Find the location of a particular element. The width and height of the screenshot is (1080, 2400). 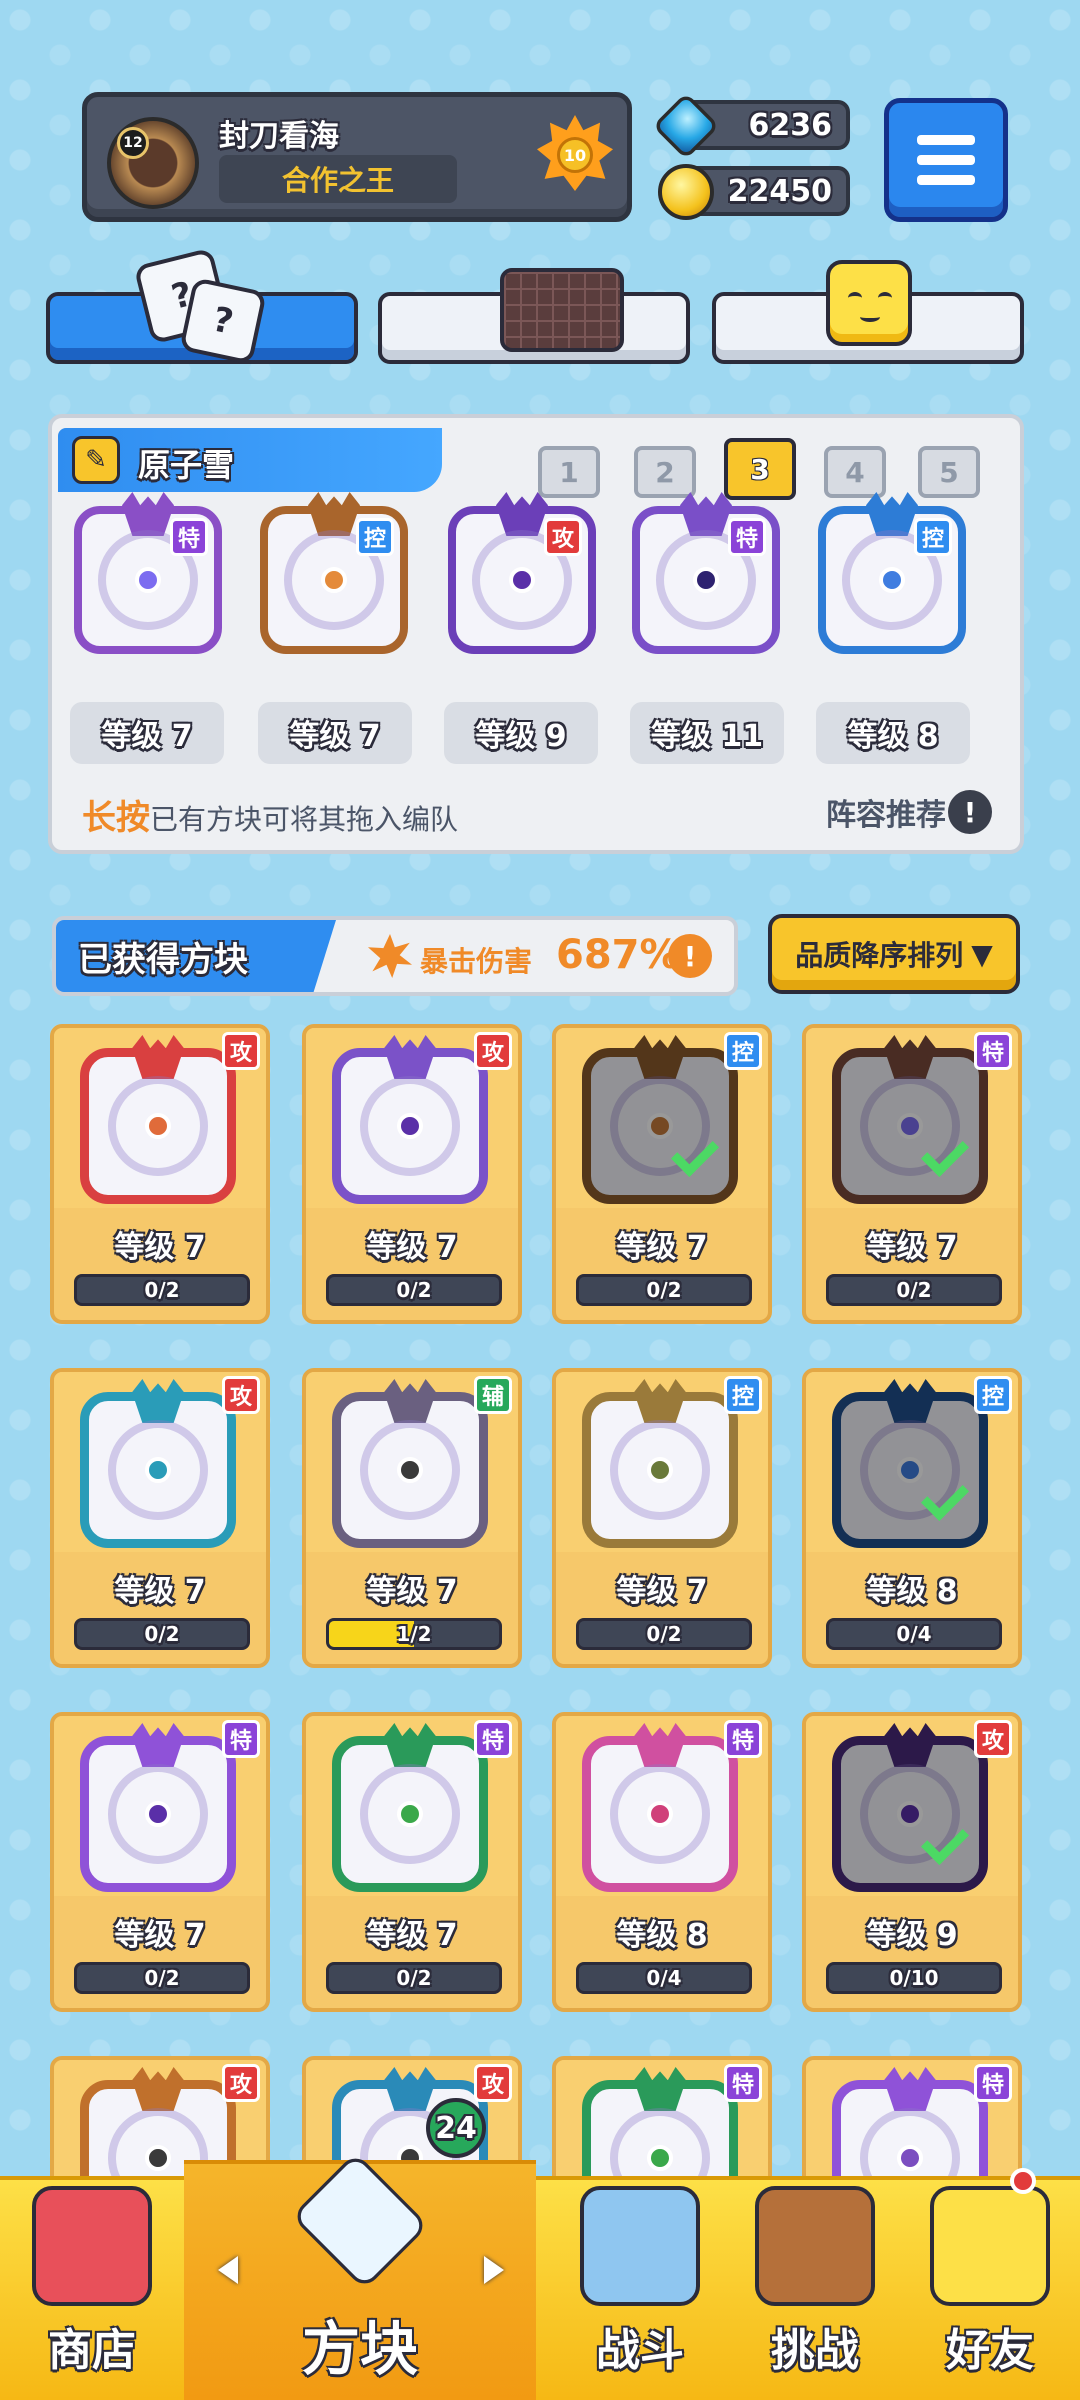

nav-challenge: 挑战 is located at coordinates (815, 2288).